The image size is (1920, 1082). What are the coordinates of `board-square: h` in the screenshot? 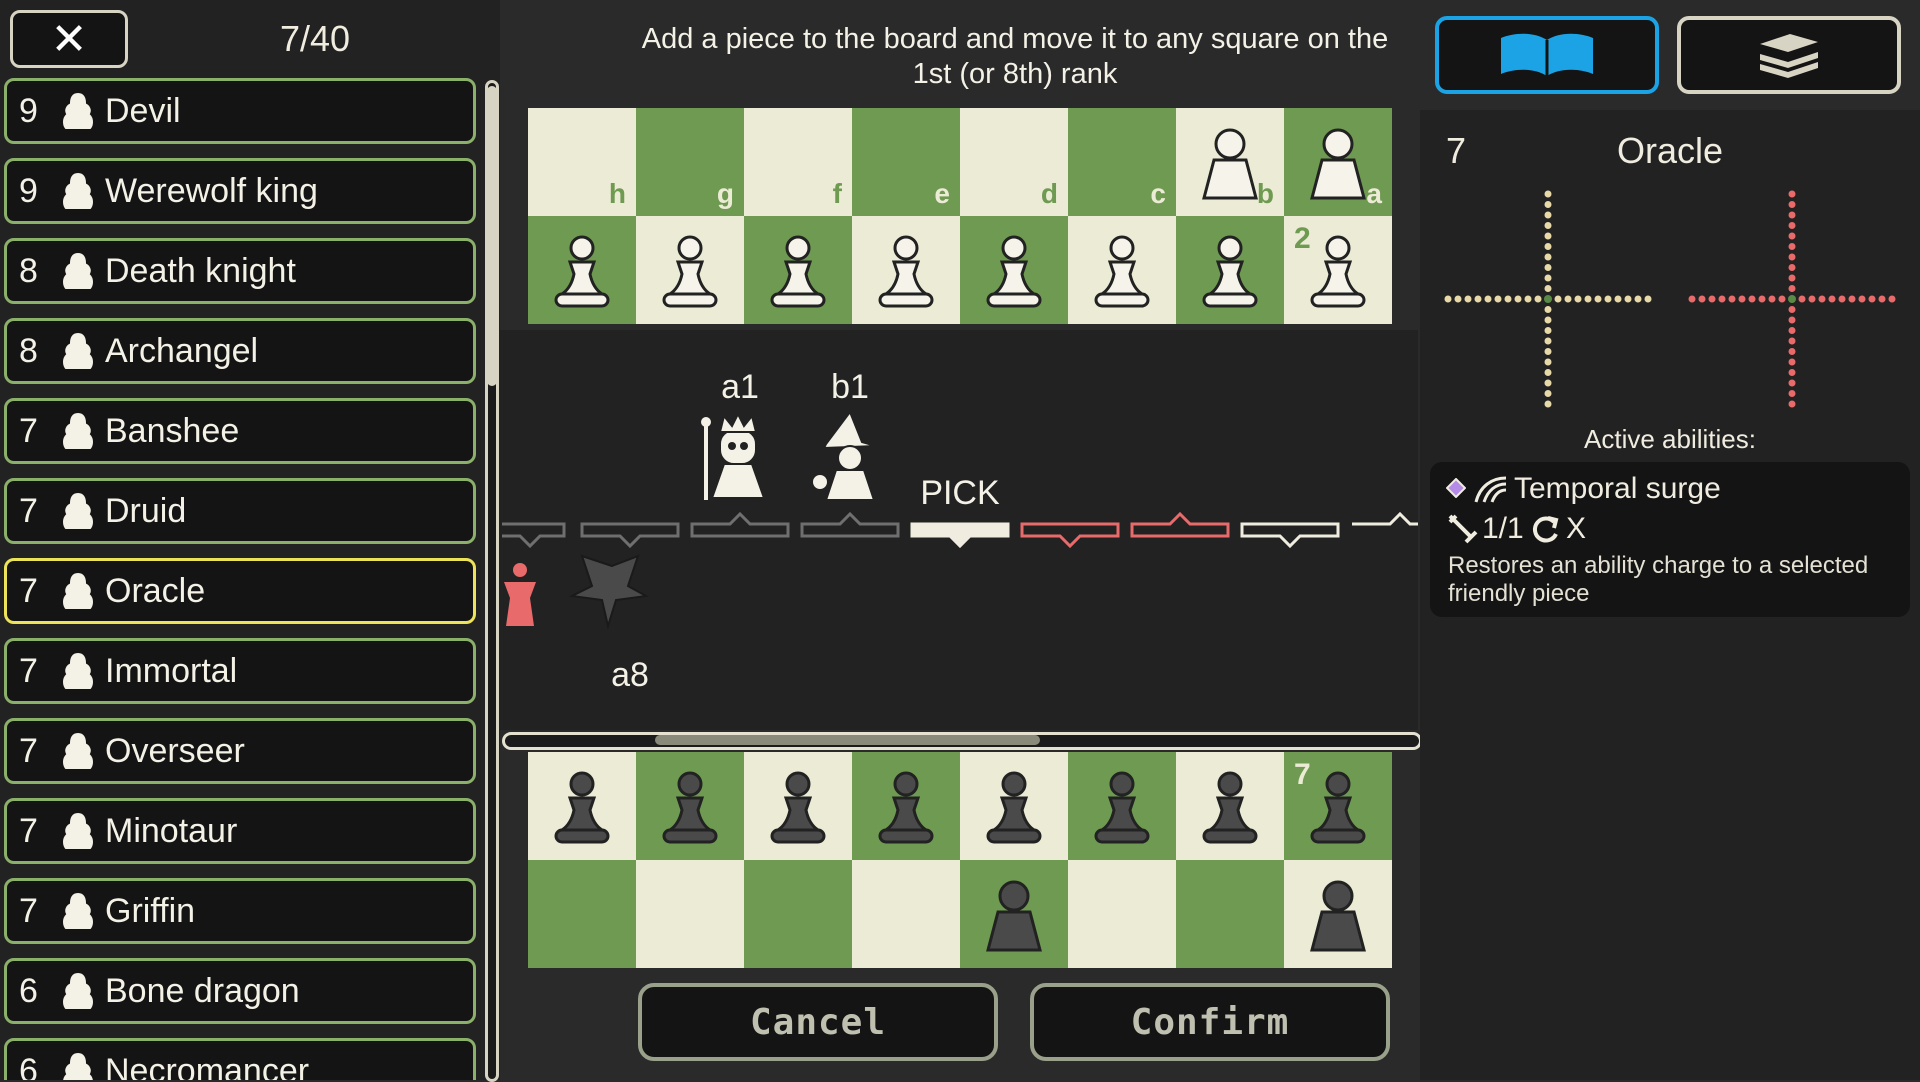 It's located at (582, 162).